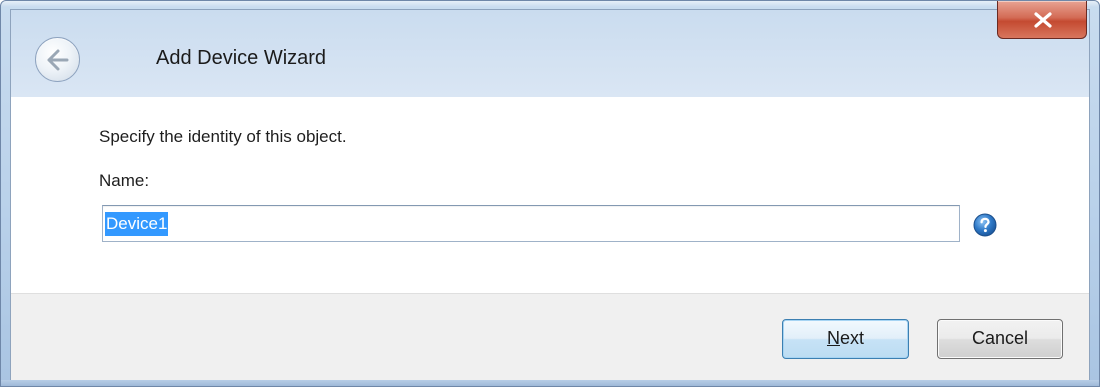 Image resolution: width=1100 pixels, height=387 pixels. What do you see at coordinates (124, 180) in the screenshot?
I see `name-label: Name:` at bounding box center [124, 180].